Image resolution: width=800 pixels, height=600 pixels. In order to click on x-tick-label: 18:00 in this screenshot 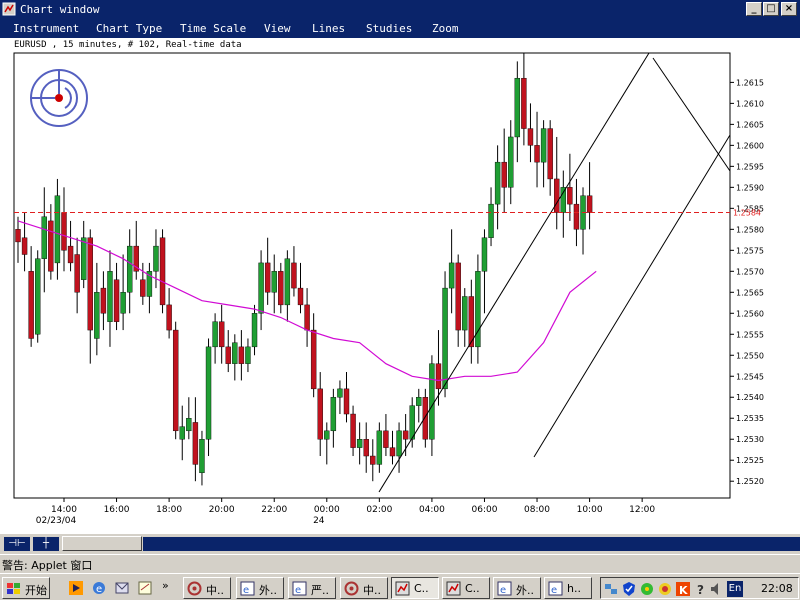, I will do `click(169, 510)`.